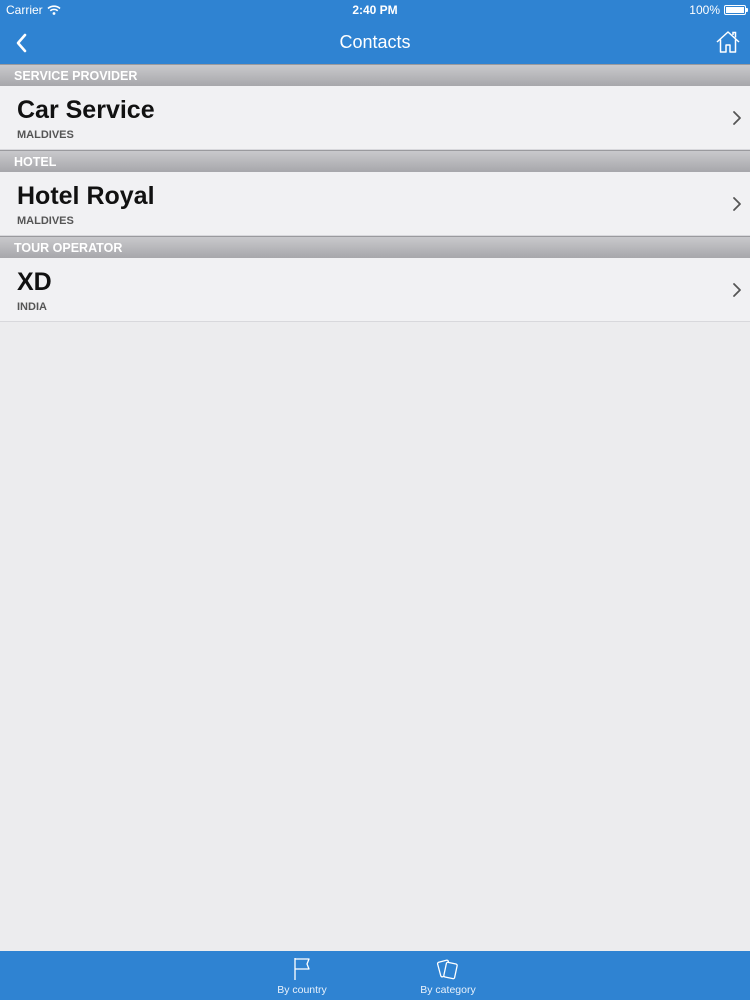 The height and width of the screenshot is (1000, 750). Describe the element at coordinates (34, 282) in the screenshot. I see `contact-name: XD` at that location.